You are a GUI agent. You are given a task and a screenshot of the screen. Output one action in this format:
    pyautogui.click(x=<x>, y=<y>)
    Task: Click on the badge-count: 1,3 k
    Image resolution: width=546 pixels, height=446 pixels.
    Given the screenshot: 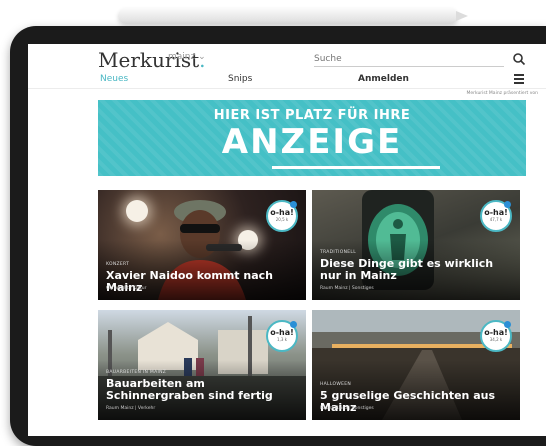 What is the action you would take?
    pyautogui.click(x=282, y=339)
    